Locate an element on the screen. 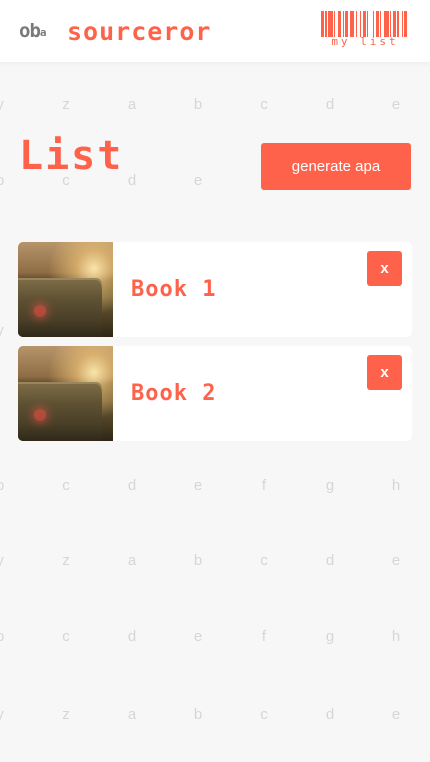 The width and height of the screenshot is (430, 762). my-list-link: my list is located at coordinates (365, 41).